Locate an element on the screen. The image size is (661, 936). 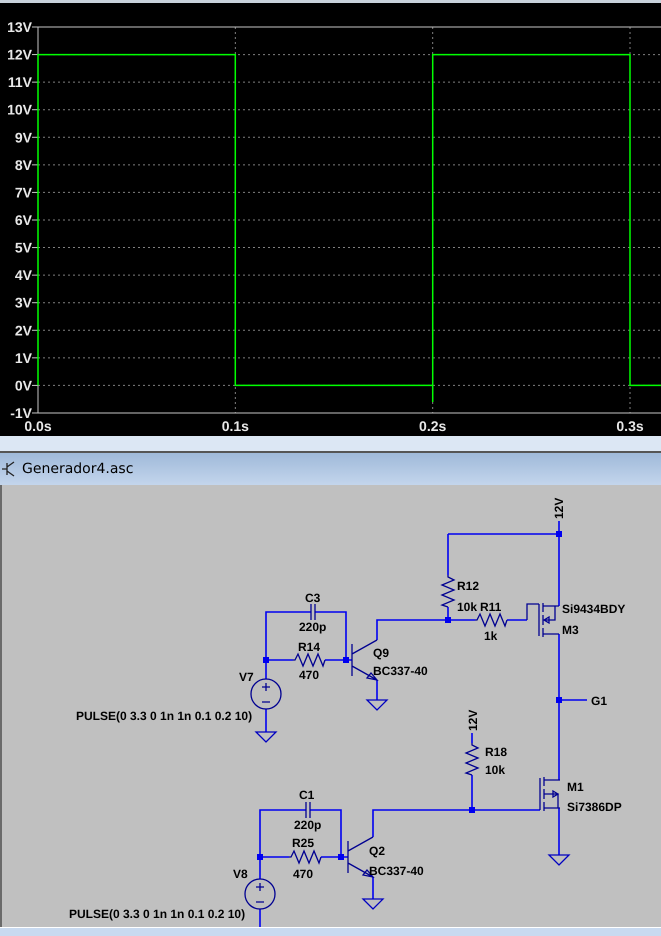
component-name: V7 is located at coordinates (246, 677).